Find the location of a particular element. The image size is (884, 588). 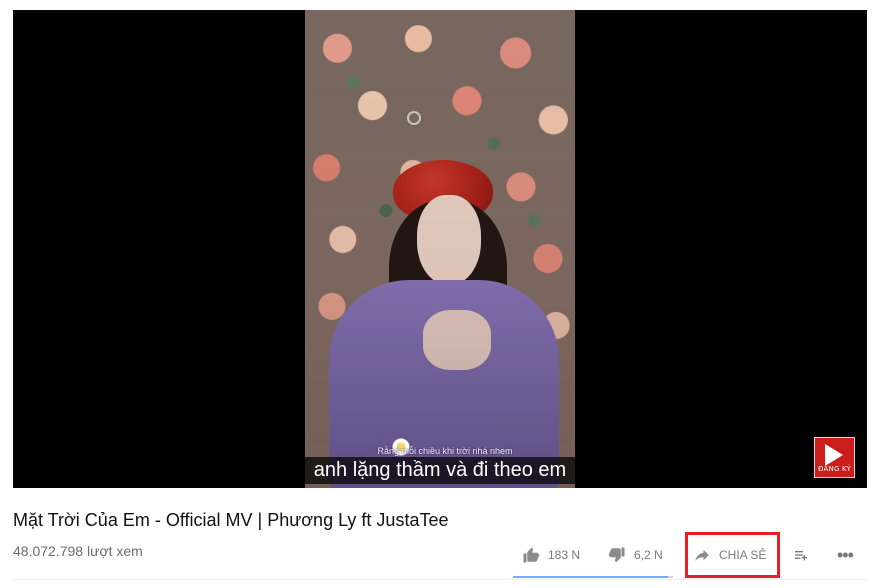

subscribe-label: ĐĂNG KÝ is located at coordinates (834, 469).